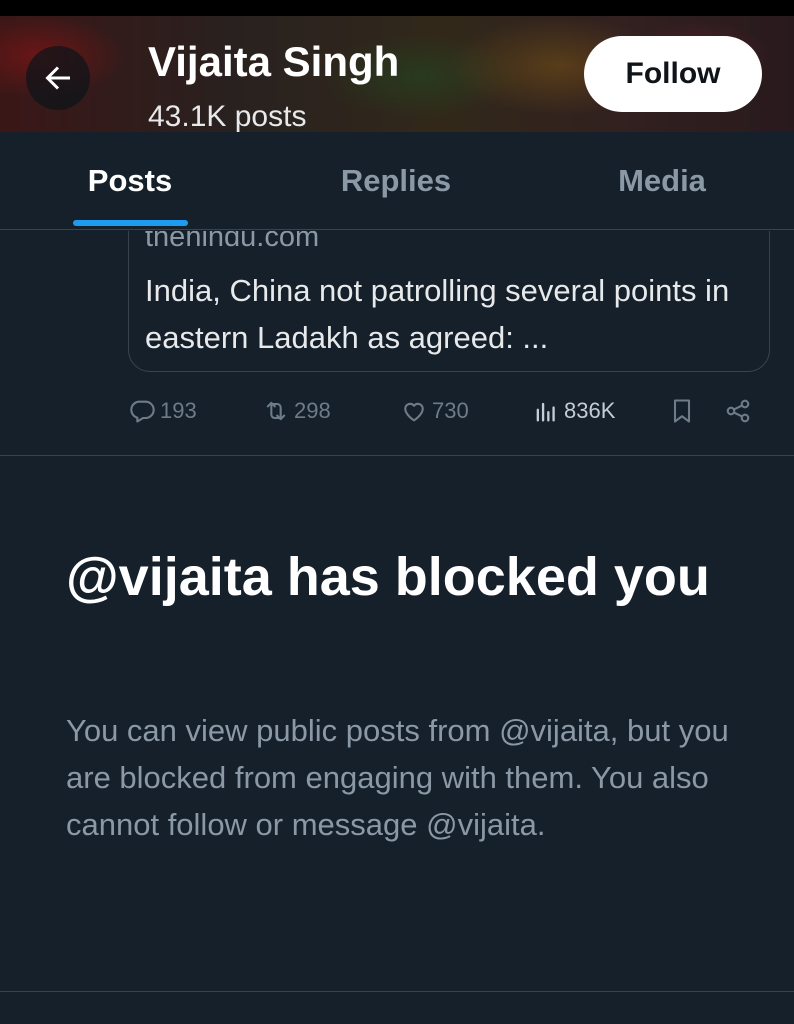  I want to click on active-tab-indicator, so click(130, 223).